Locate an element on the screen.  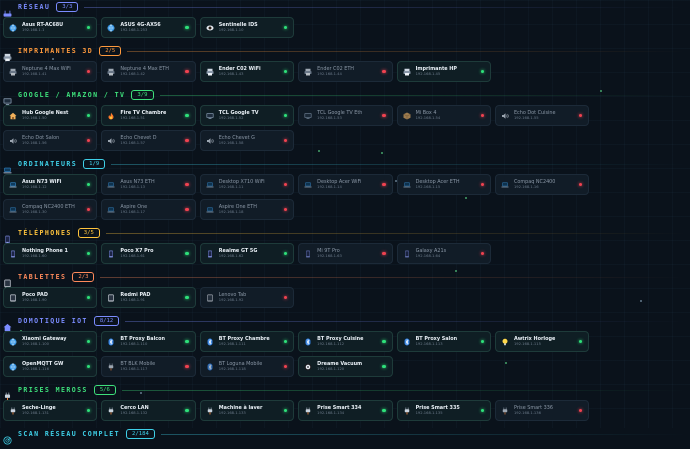
section-header: Scan réseau complet 2/184 is located at coordinates (345, 436).